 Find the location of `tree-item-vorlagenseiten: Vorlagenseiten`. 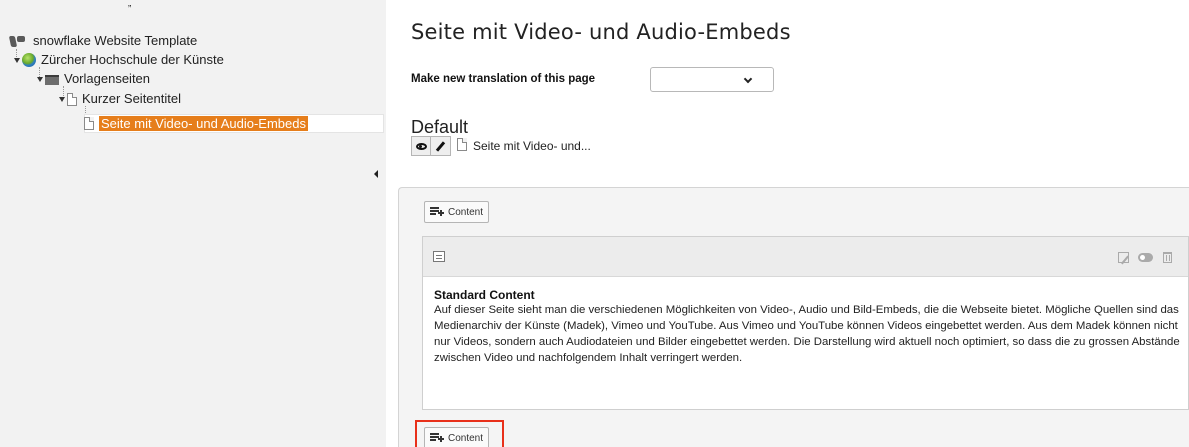

tree-item-vorlagenseiten: Vorlagenseiten is located at coordinates (93, 79).